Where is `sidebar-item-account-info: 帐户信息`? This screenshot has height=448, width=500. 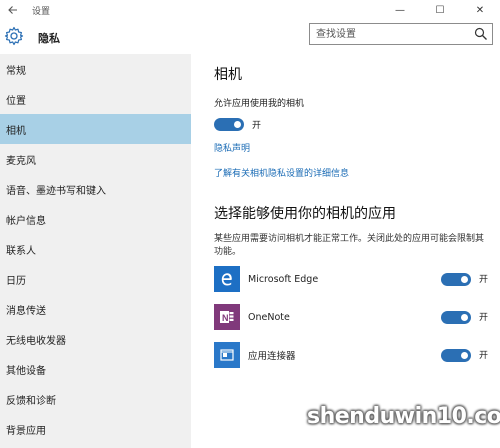
sidebar-item-account-info: 帐户信息 is located at coordinates (95, 219).